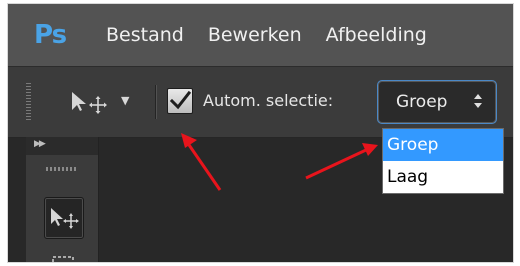 The height and width of the screenshot is (266, 520). I want to click on select-dropdown-list: Groep Laag, so click(443, 161).